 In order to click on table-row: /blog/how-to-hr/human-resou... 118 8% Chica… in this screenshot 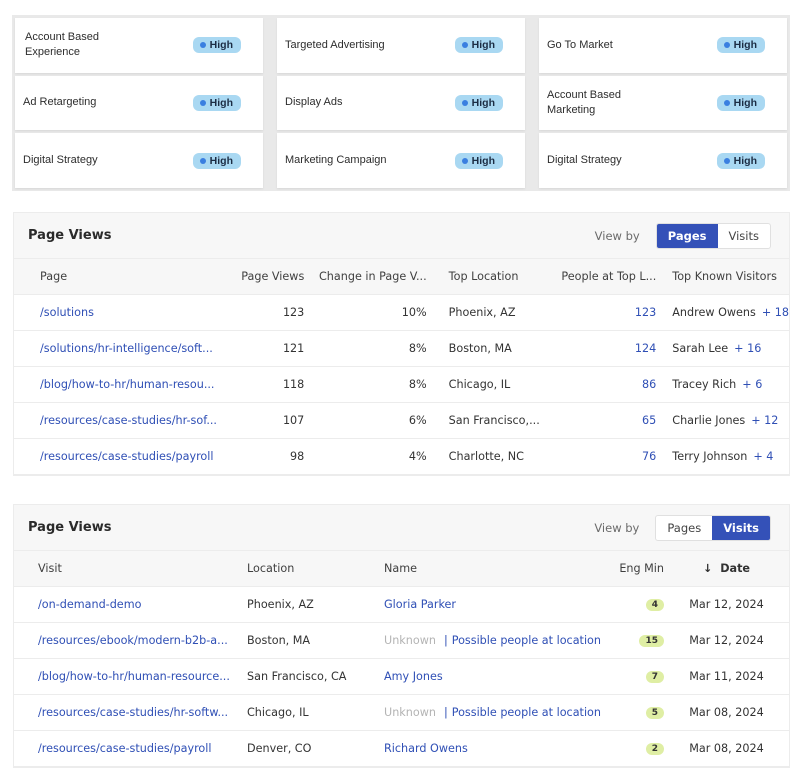, I will do `click(401, 384)`.